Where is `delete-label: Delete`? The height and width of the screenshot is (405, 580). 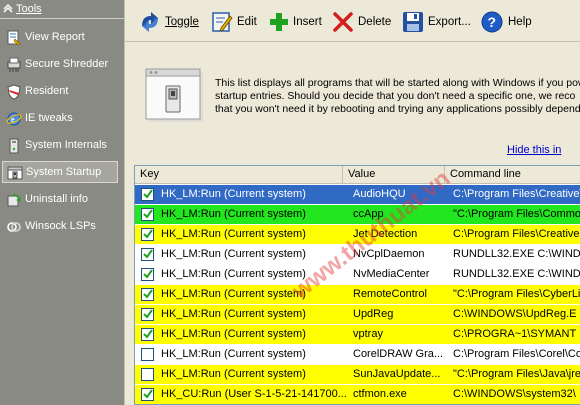
delete-label: Delete is located at coordinates (375, 22).